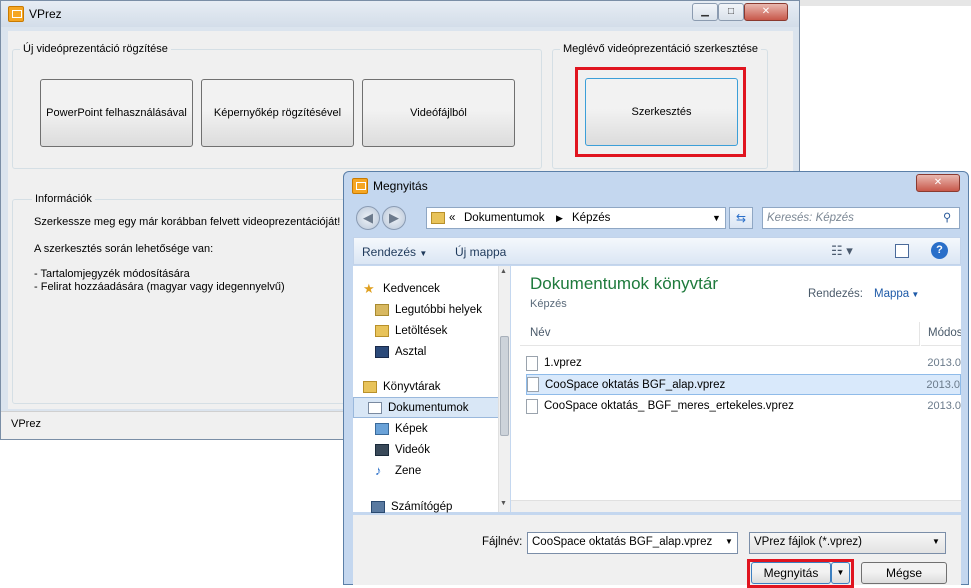  Describe the element at coordinates (503, 503) in the screenshot. I see `nav-scroll-down-icon: ▼` at that location.